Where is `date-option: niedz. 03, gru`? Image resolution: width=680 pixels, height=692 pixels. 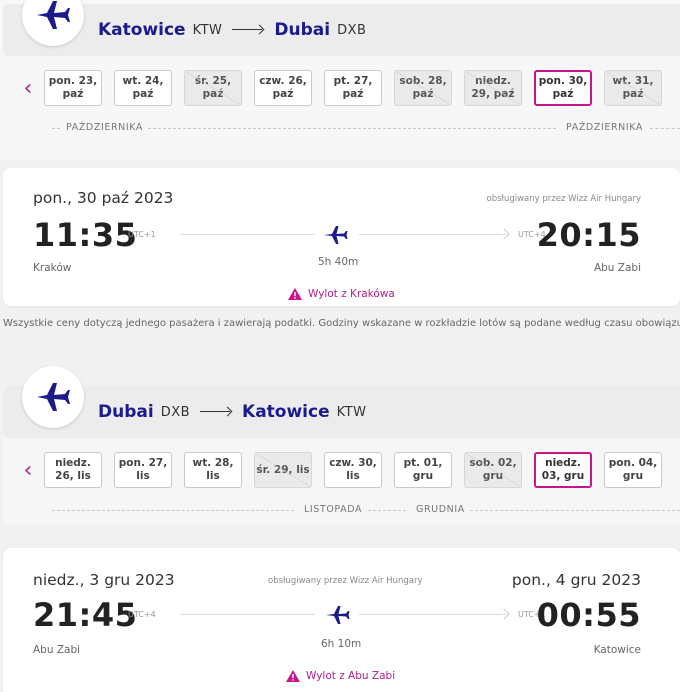 date-option: niedz. 03, gru is located at coordinates (563, 470).